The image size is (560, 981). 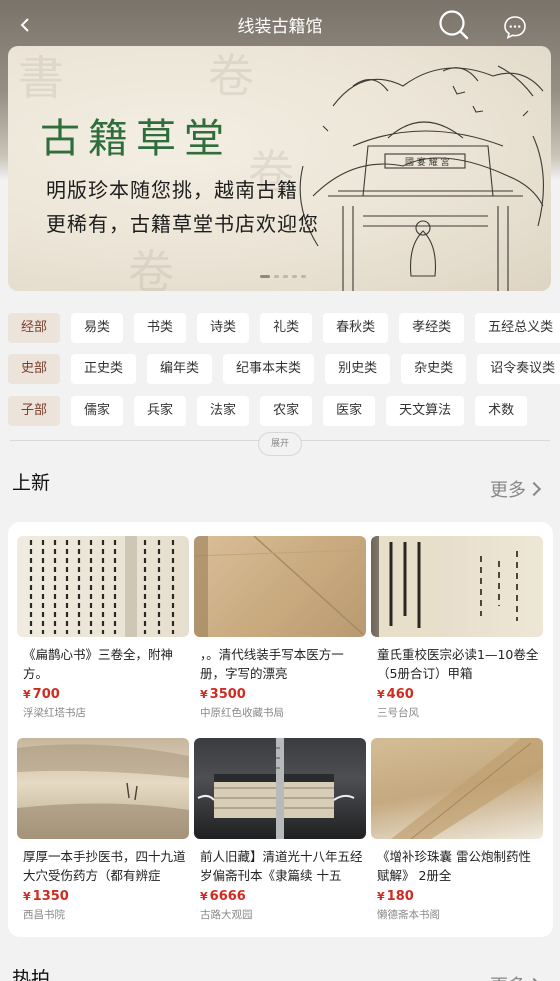 What do you see at coordinates (421, 178) in the screenshot?
I see `pavilion-illustration: 國 宴 耀 宮` at bounding box center [421, 178].